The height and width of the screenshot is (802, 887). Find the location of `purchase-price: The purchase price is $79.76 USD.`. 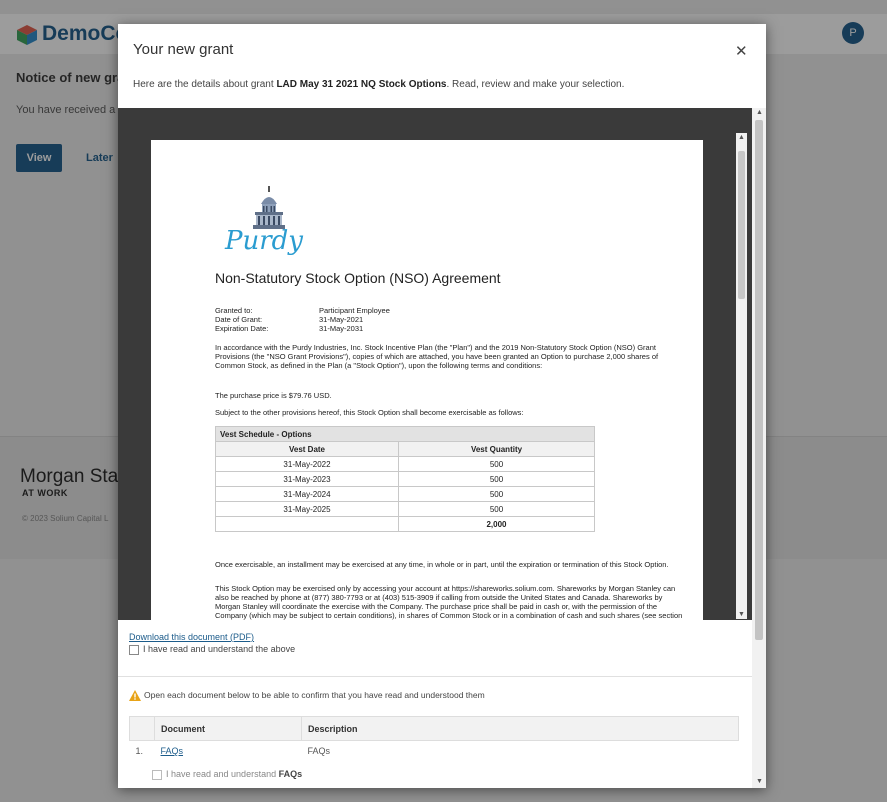

purchase-price: The purchase price is $79.76 USD. is located at coordinates (273, 395).